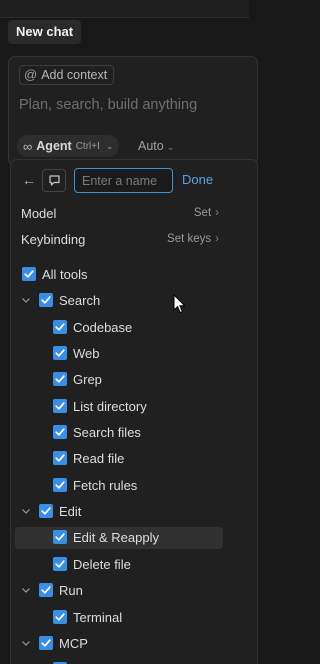 The width and height of the screenshot is (320, 664). Describe the element at coordinates (107, 432) in the screenshot. I see `tree-label: Search files` at that location.